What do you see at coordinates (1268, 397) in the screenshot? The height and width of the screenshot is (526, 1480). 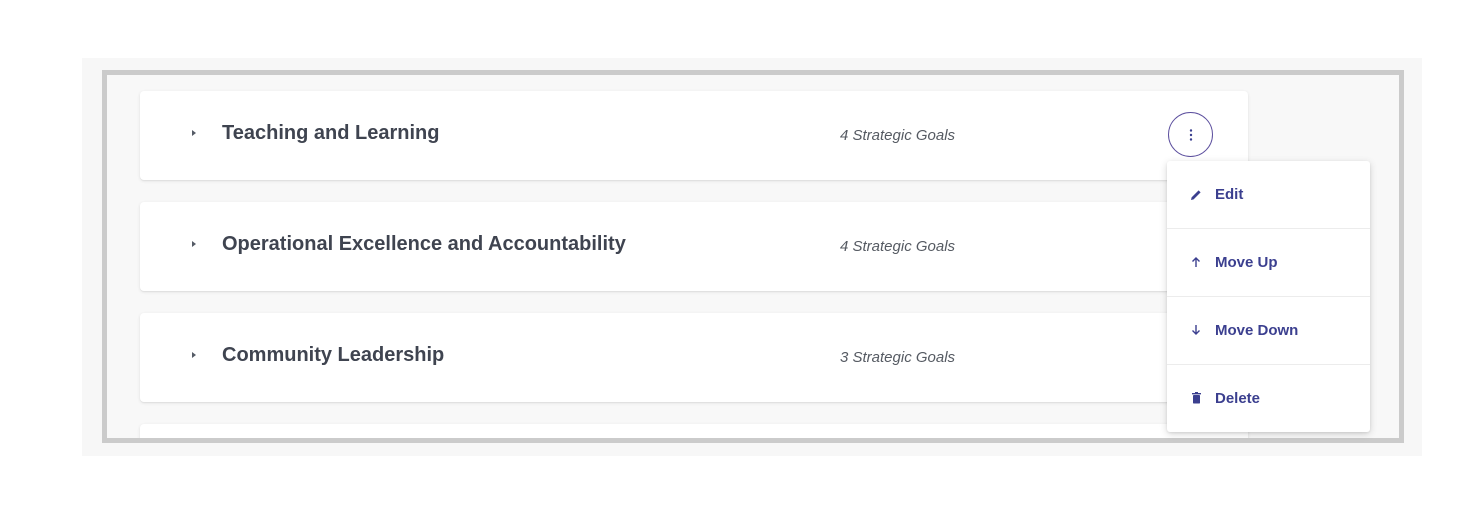 I see `menu-item-delete: Delete` at bounding box center [1268, 397].